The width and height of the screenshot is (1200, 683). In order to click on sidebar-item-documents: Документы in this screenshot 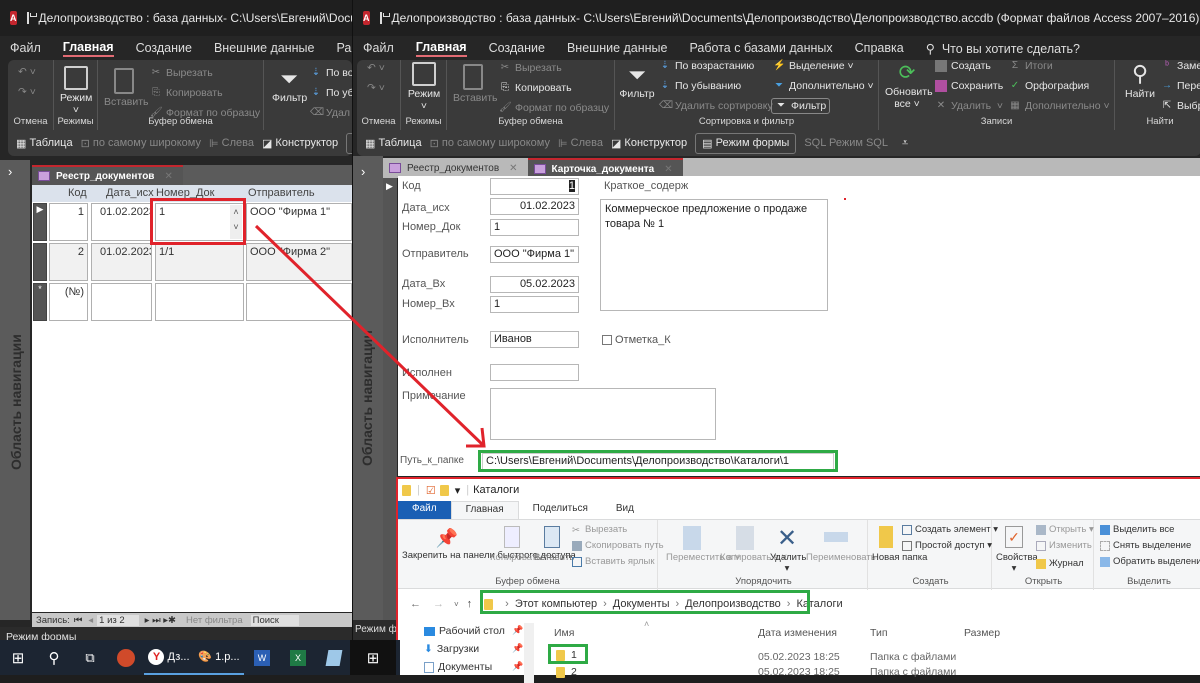, I will do `click(458, 667)`.